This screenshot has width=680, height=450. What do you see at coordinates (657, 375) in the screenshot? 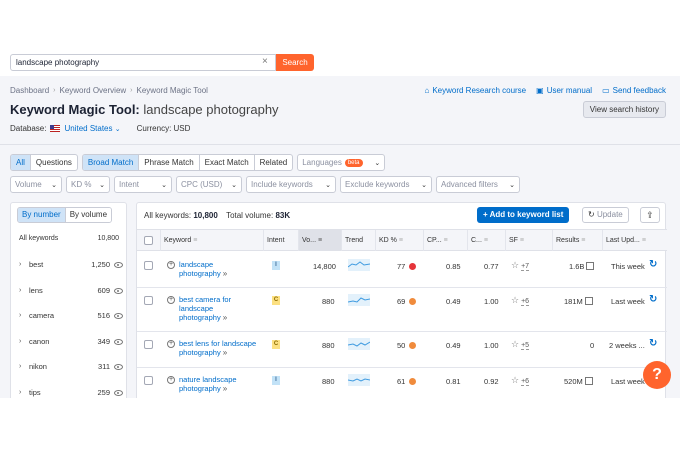
I see `help-button: ?` at bounding box center [657, 375].